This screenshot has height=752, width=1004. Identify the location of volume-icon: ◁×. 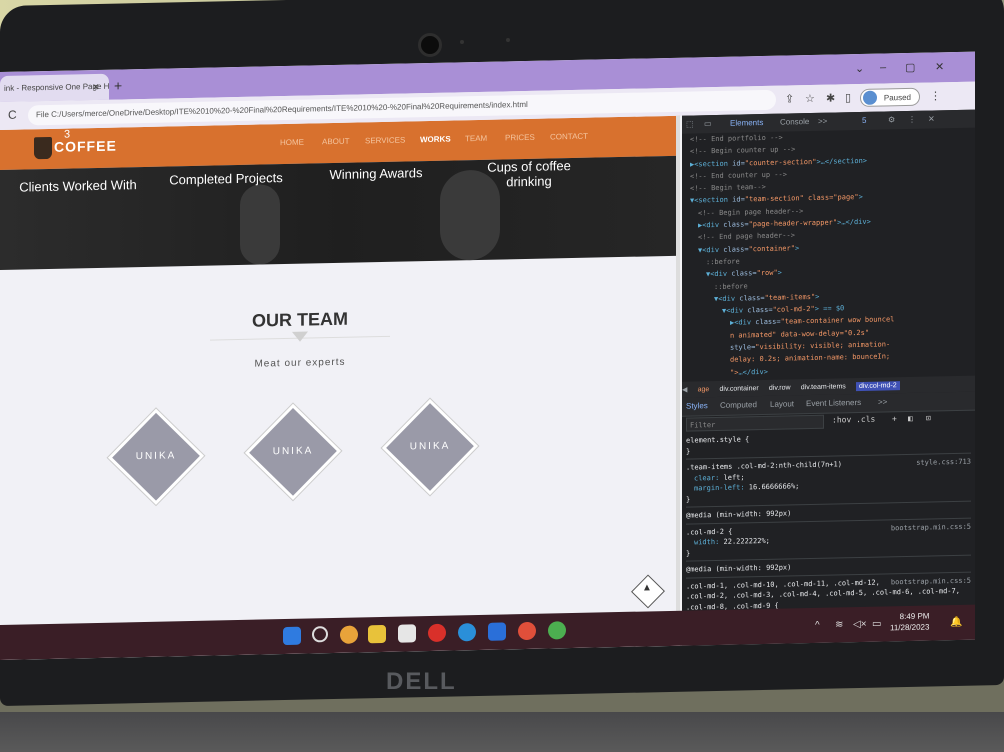
(860, 624).